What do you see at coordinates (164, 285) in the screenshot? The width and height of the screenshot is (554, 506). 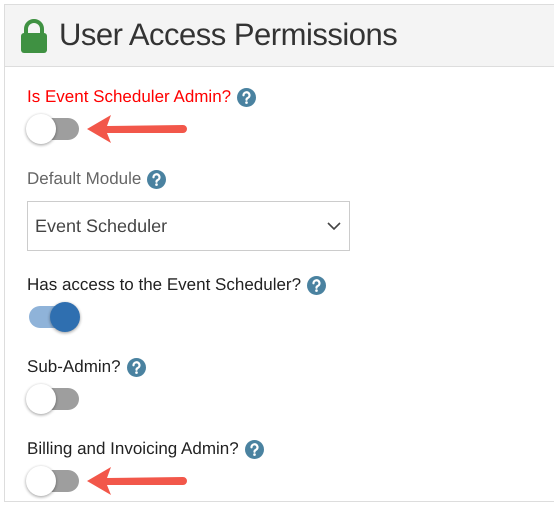 I see `field-label: Has access to the Event Scheduler?` at bounding box center [164, 285].